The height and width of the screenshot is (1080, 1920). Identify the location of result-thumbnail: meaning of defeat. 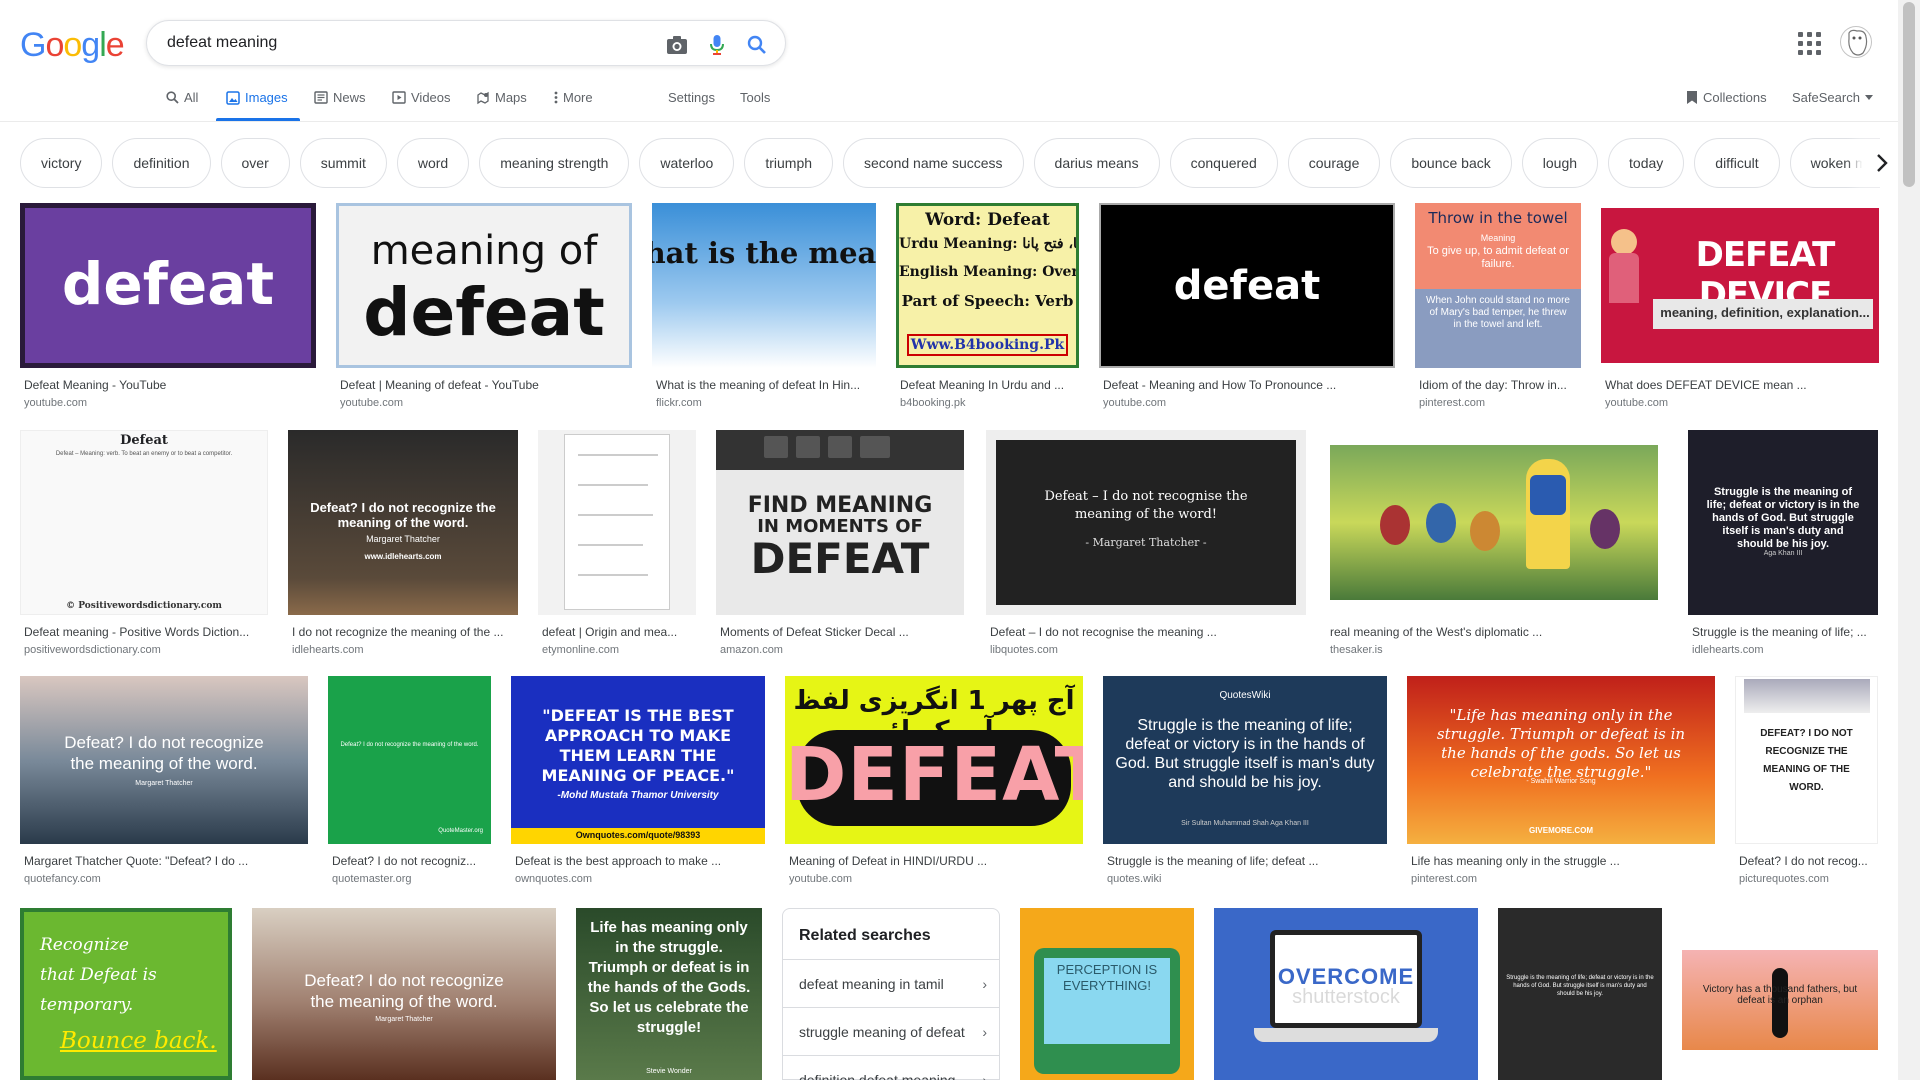
(484, 285).